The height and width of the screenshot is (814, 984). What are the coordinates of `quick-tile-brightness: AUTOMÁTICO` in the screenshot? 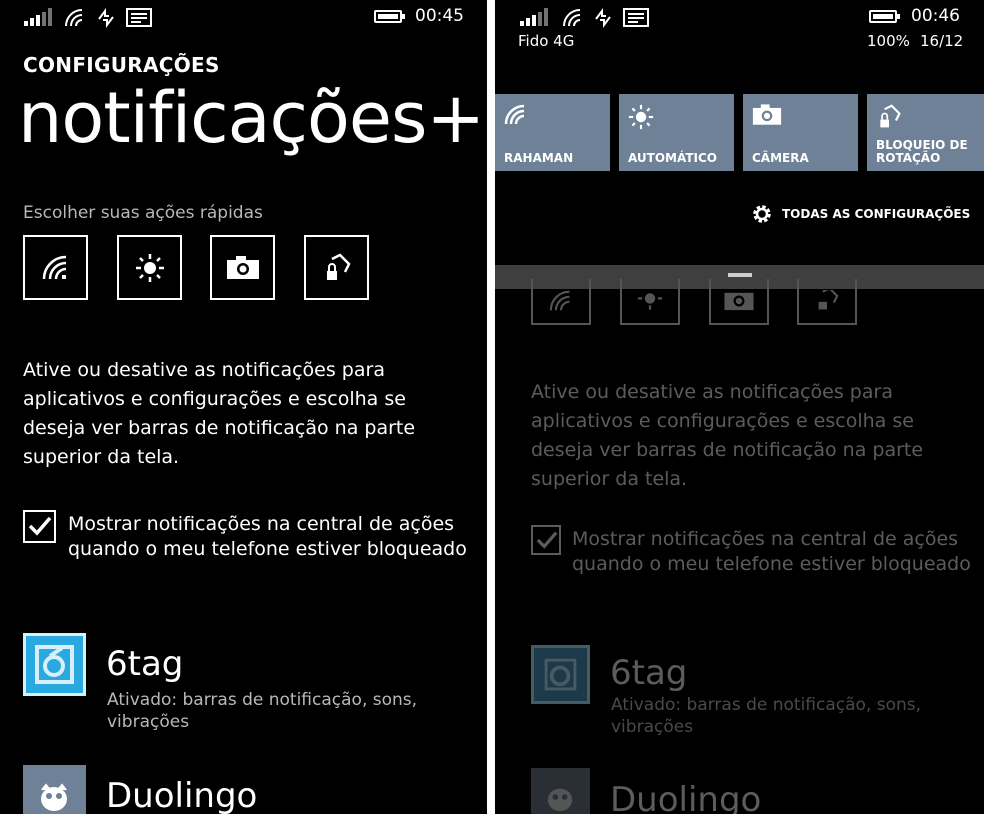 It's located at (676, 132).